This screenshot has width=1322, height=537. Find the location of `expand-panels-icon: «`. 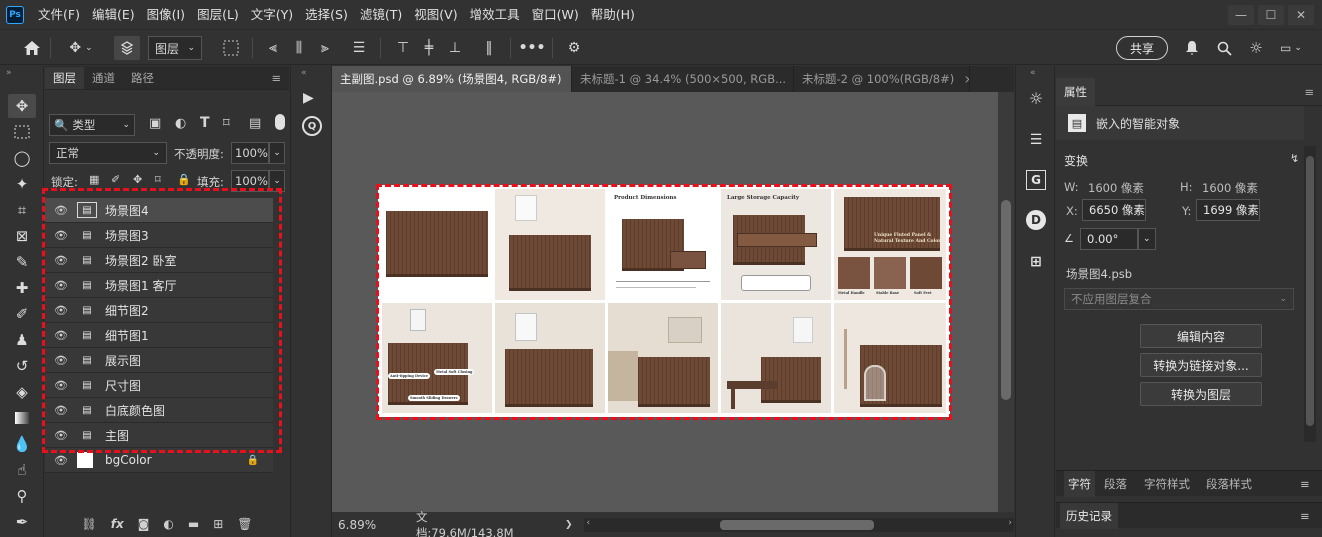

expand-panels-icon: « is located at coordinates (304, 73).